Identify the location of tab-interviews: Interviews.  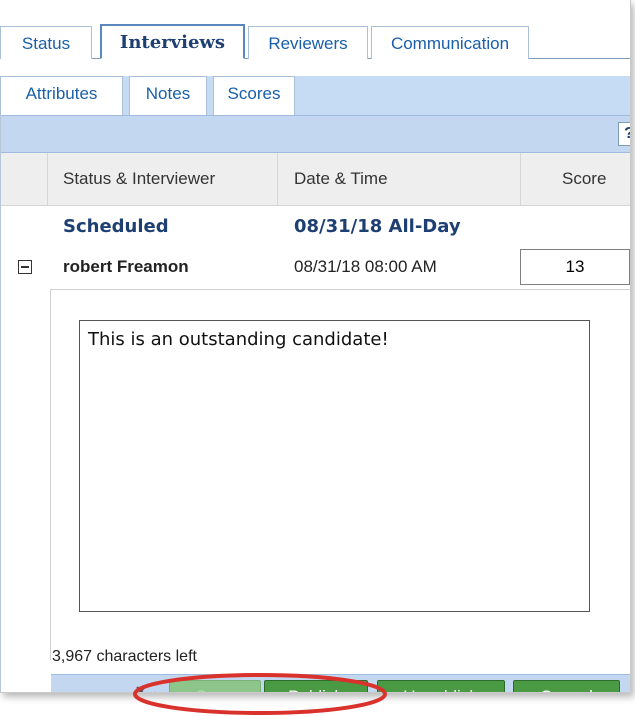
(172, 41).